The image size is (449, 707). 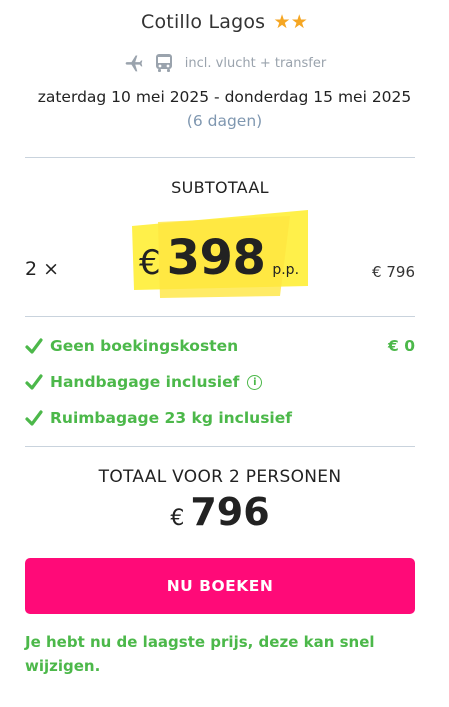 I want to click on inclusions-text: incl. vlucht + transfer, so click(x=255, y=63).